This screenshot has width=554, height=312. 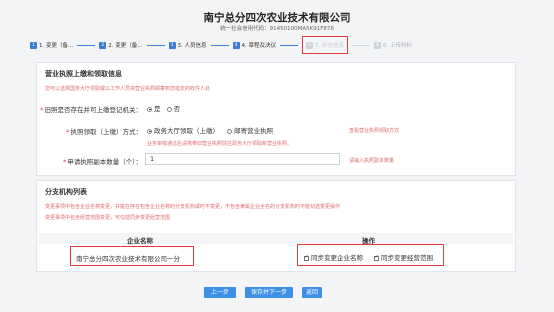 I want to click on copy-count-label-text: 申请执照副本数量（个）：, so click(x=104, y=162).